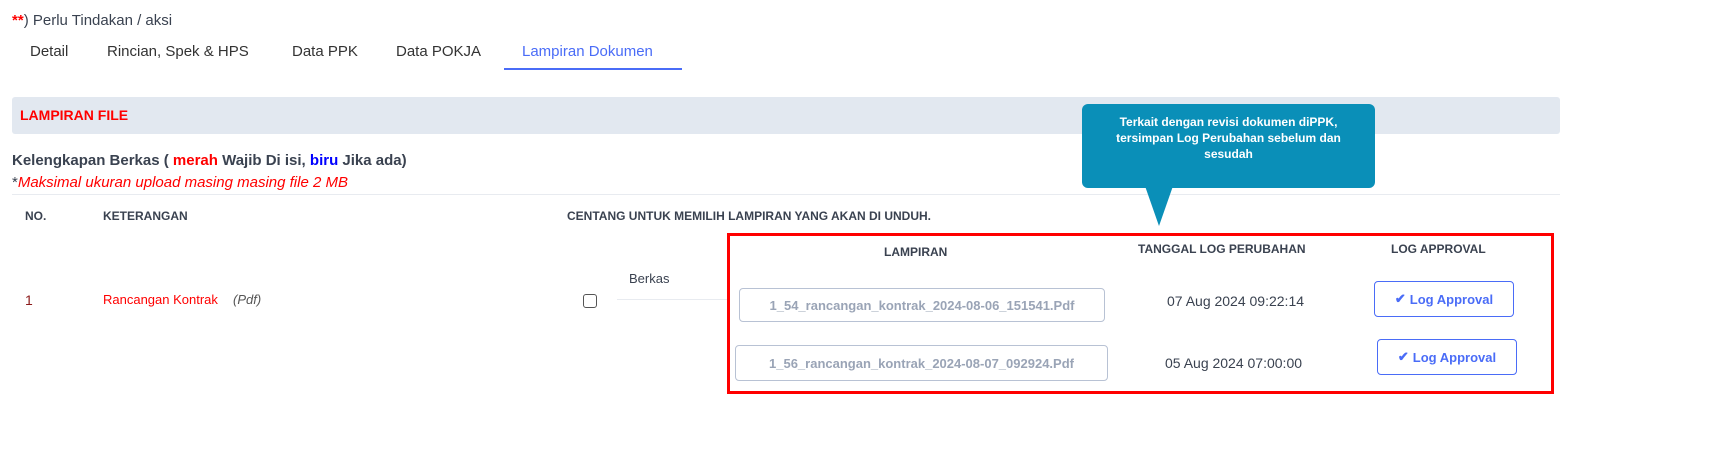 Image resolution: width=1723 pixels, height=457 pixels. Describe the element at coordinates (178, 51) in the screenshot. I see `tab-rincian: Rincian, Spek & HPS` at that location.